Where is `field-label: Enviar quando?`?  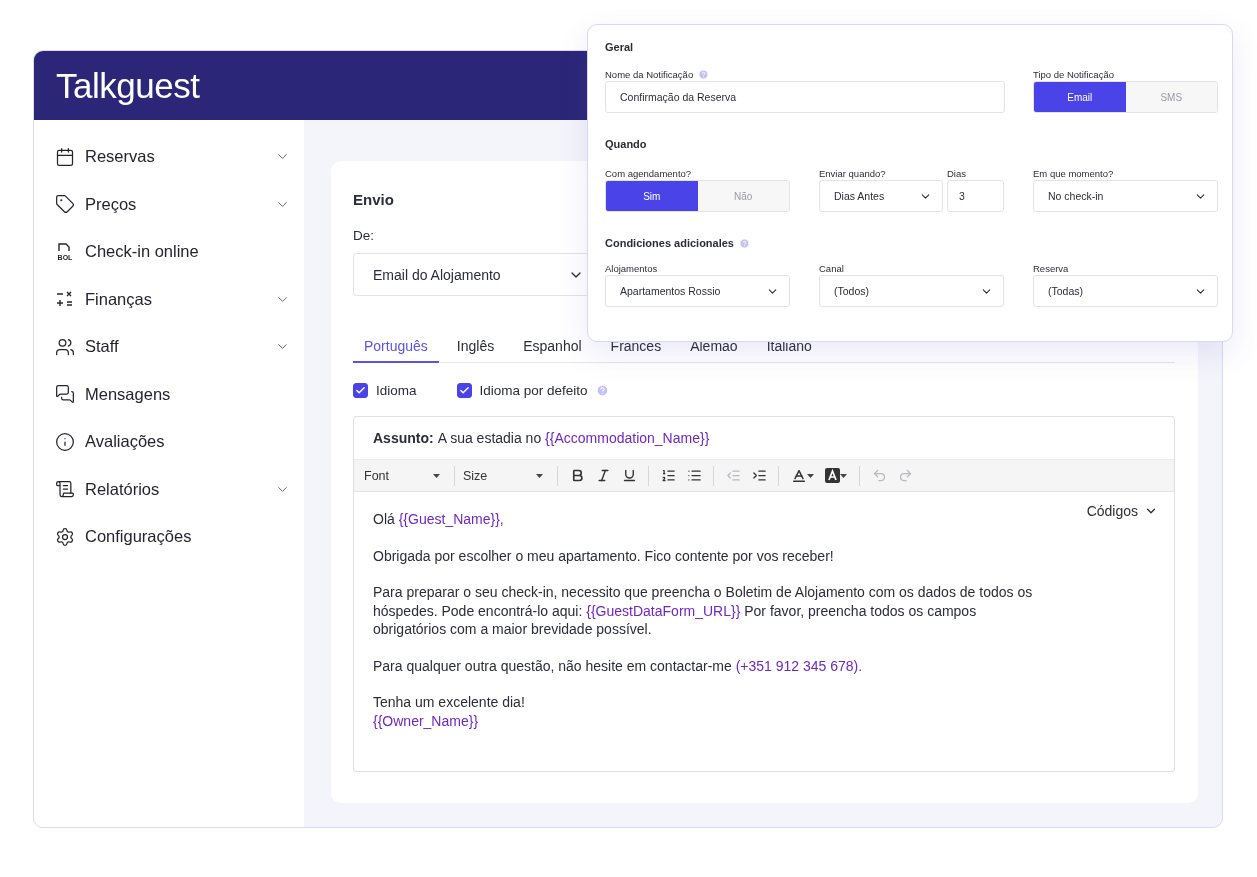 field-label: Enviar quando? is located at coordinates (853, 173).